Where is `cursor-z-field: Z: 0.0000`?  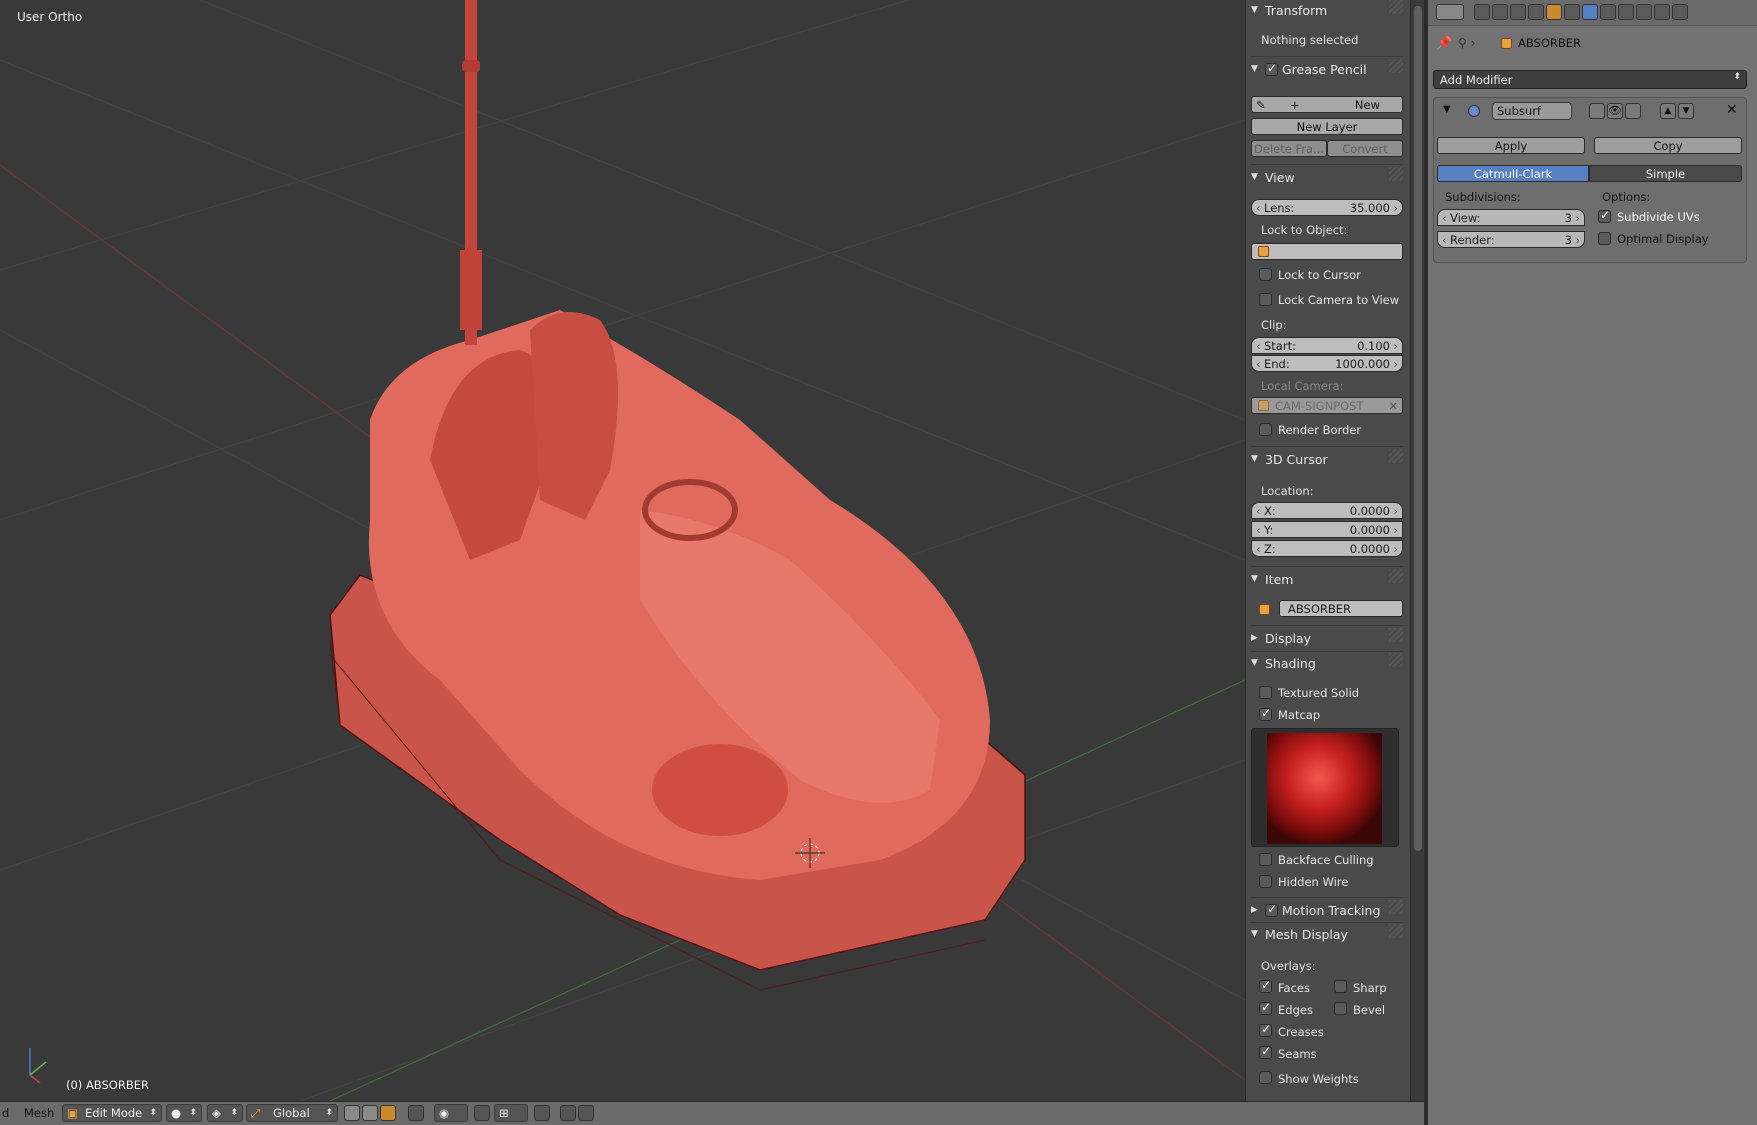
cursor-z-field: Z: 0.0000 is located at coordinates (1327, 548).